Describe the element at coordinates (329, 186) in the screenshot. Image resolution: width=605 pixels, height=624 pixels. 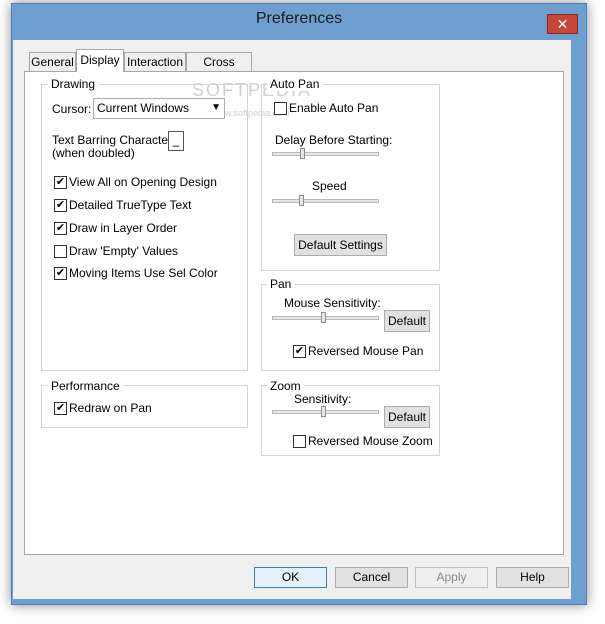
I see `speed-label: Speed` at that location.